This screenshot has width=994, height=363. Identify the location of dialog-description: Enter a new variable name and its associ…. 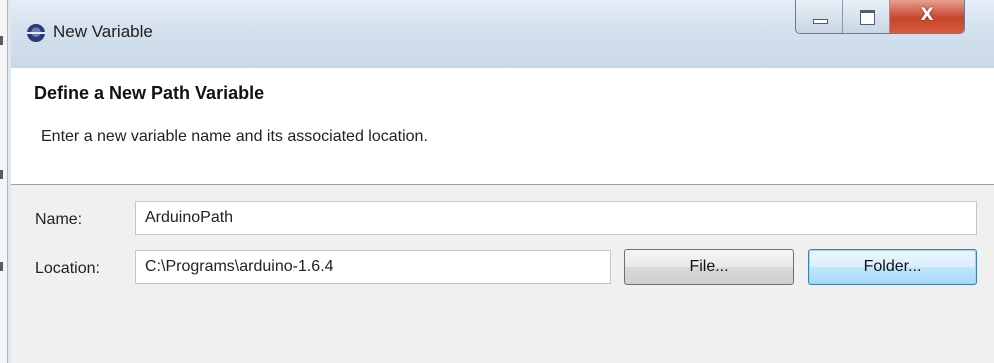
(234, 136).